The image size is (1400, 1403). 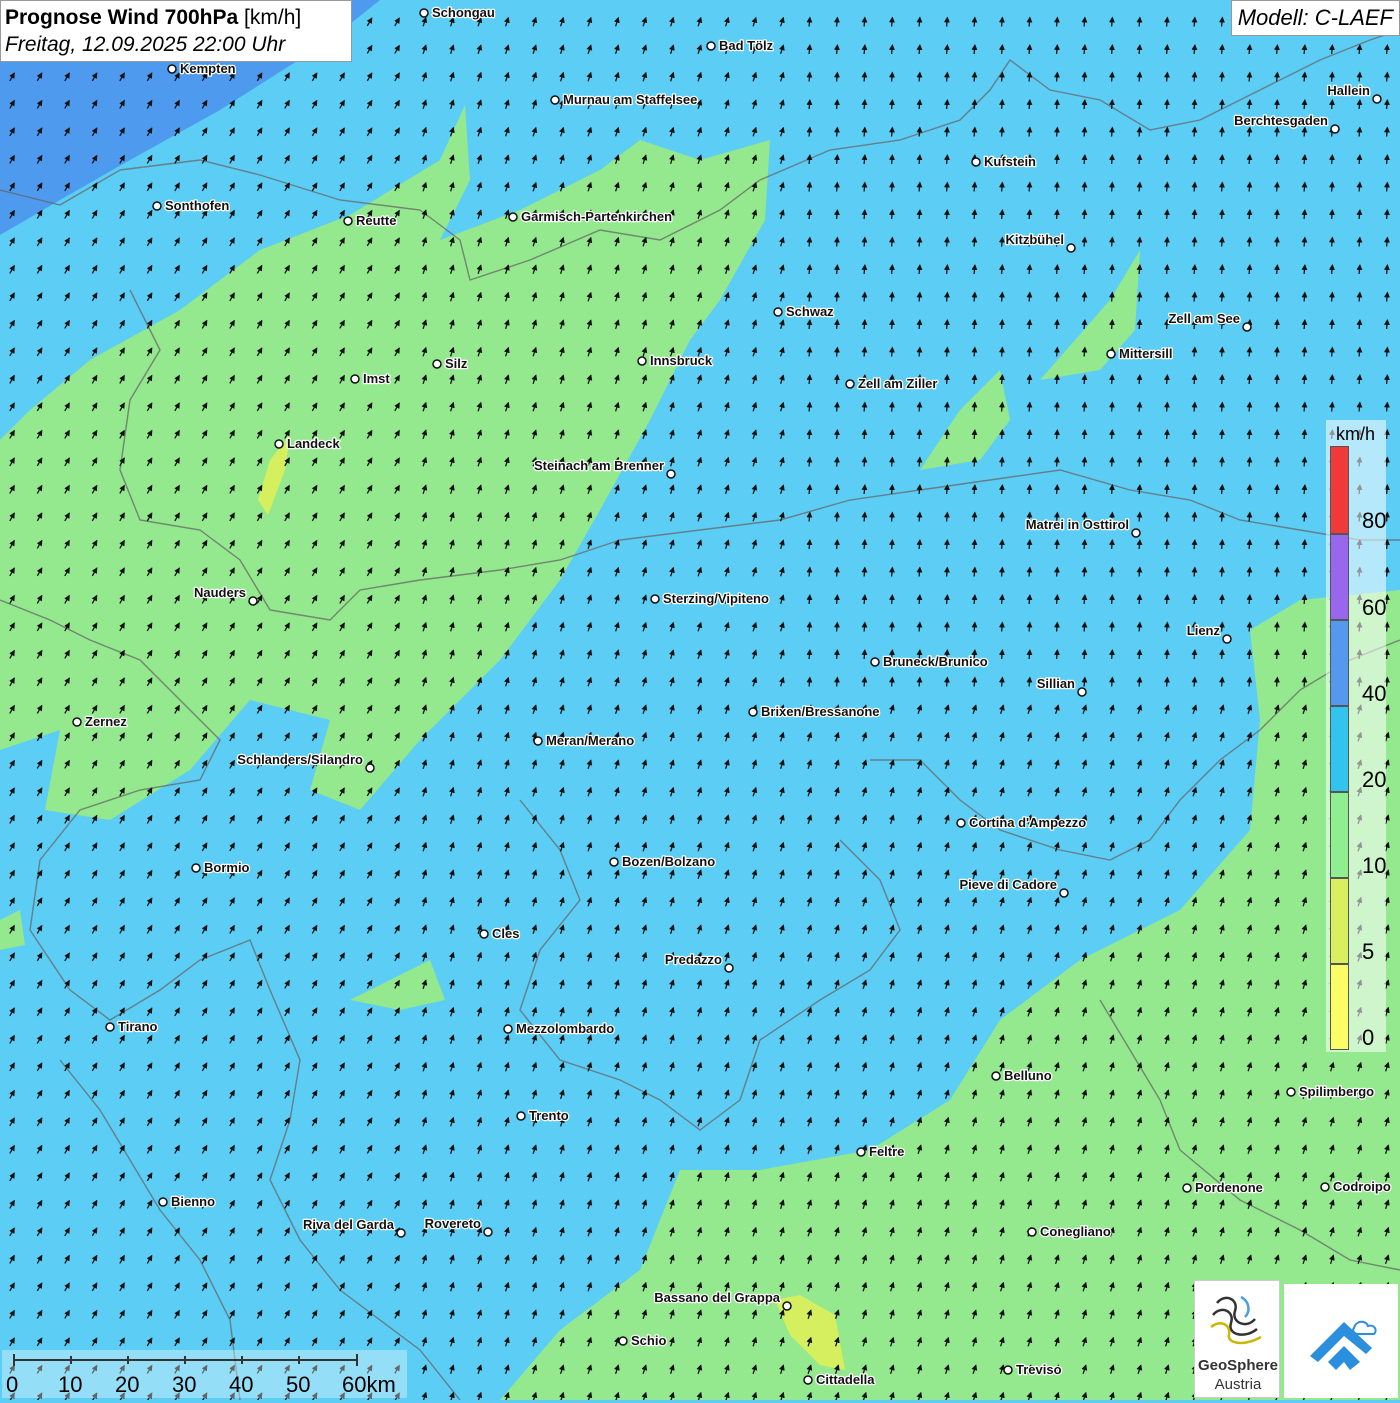 What do you see at coordinates (1374, 779) in the screenshot?
I see `legend-label: 20` at bounding box center [1374, 779].